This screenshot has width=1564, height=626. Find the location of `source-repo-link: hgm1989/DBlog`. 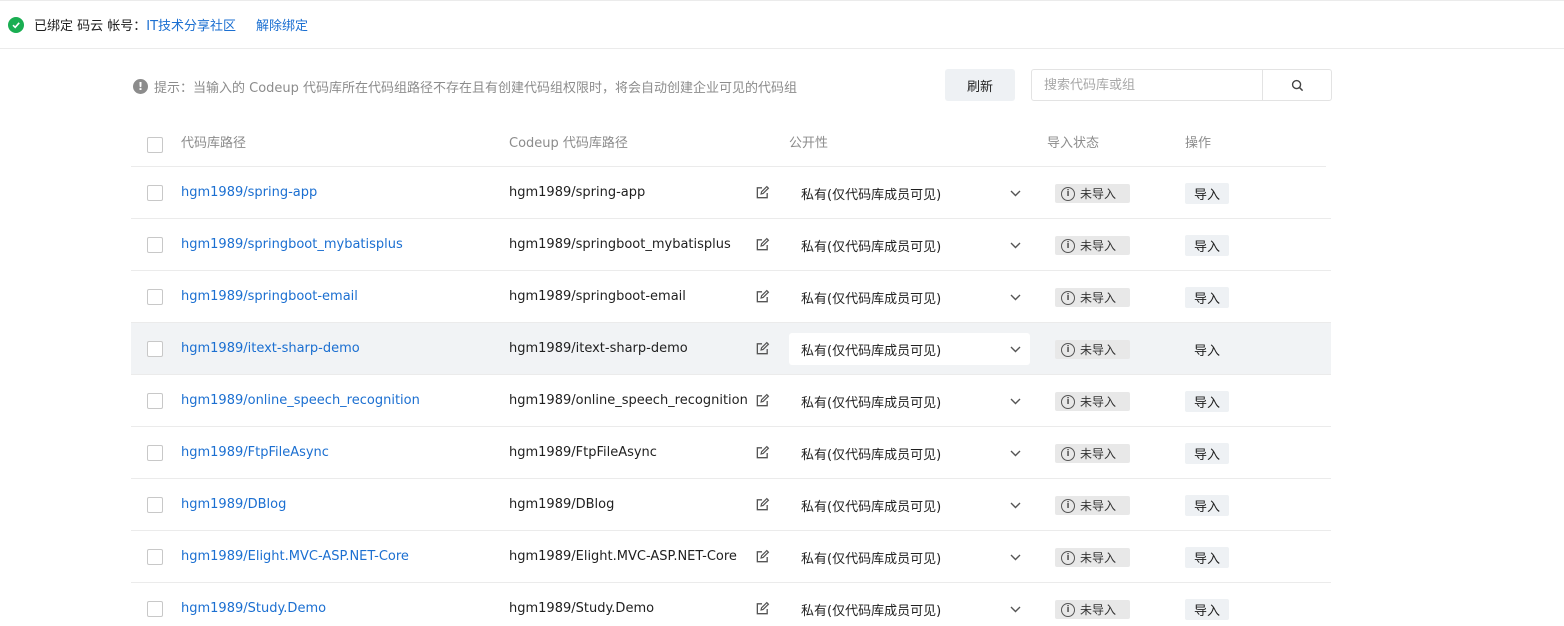

source-repo-link: hgm1989/DBlog is located at coordinates (233, 505).